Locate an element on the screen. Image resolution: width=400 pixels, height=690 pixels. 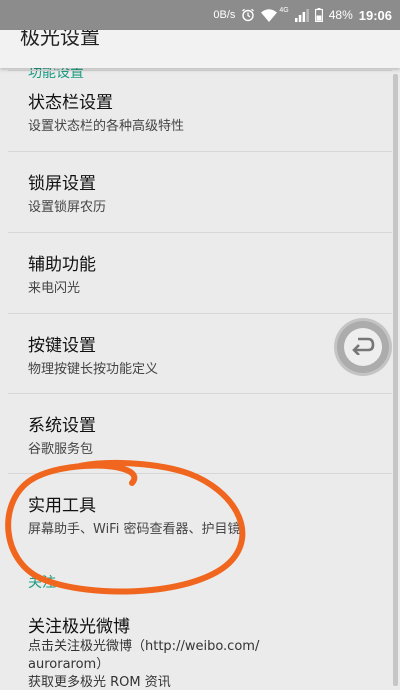
section-header-follow: 关注 is located at coordinates (42, 583).